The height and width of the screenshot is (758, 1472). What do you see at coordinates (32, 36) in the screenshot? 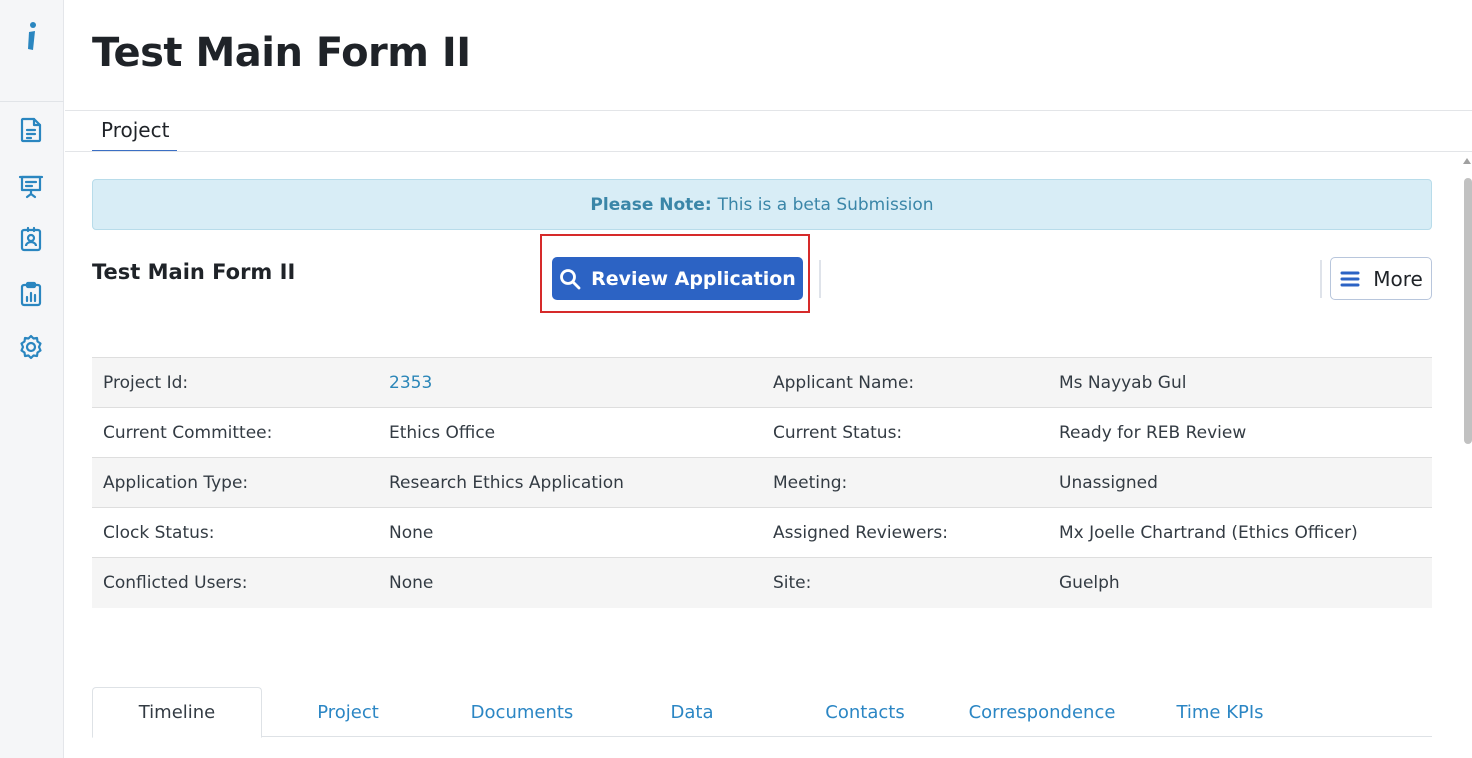
I see `app-logo` at bounding box center [32, 36].